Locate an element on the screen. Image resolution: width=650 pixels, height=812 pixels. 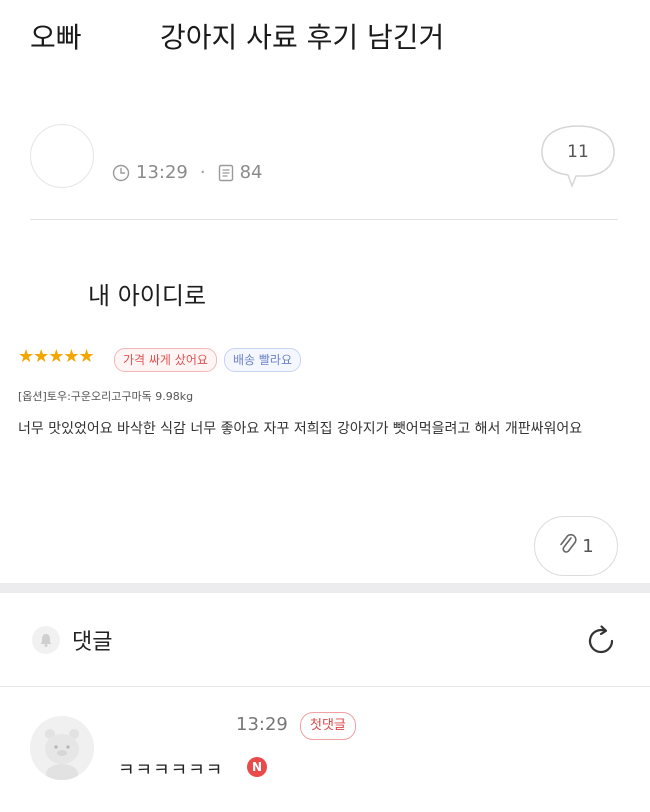
comment-time: 13:29 is located at coordinates (262, 724).